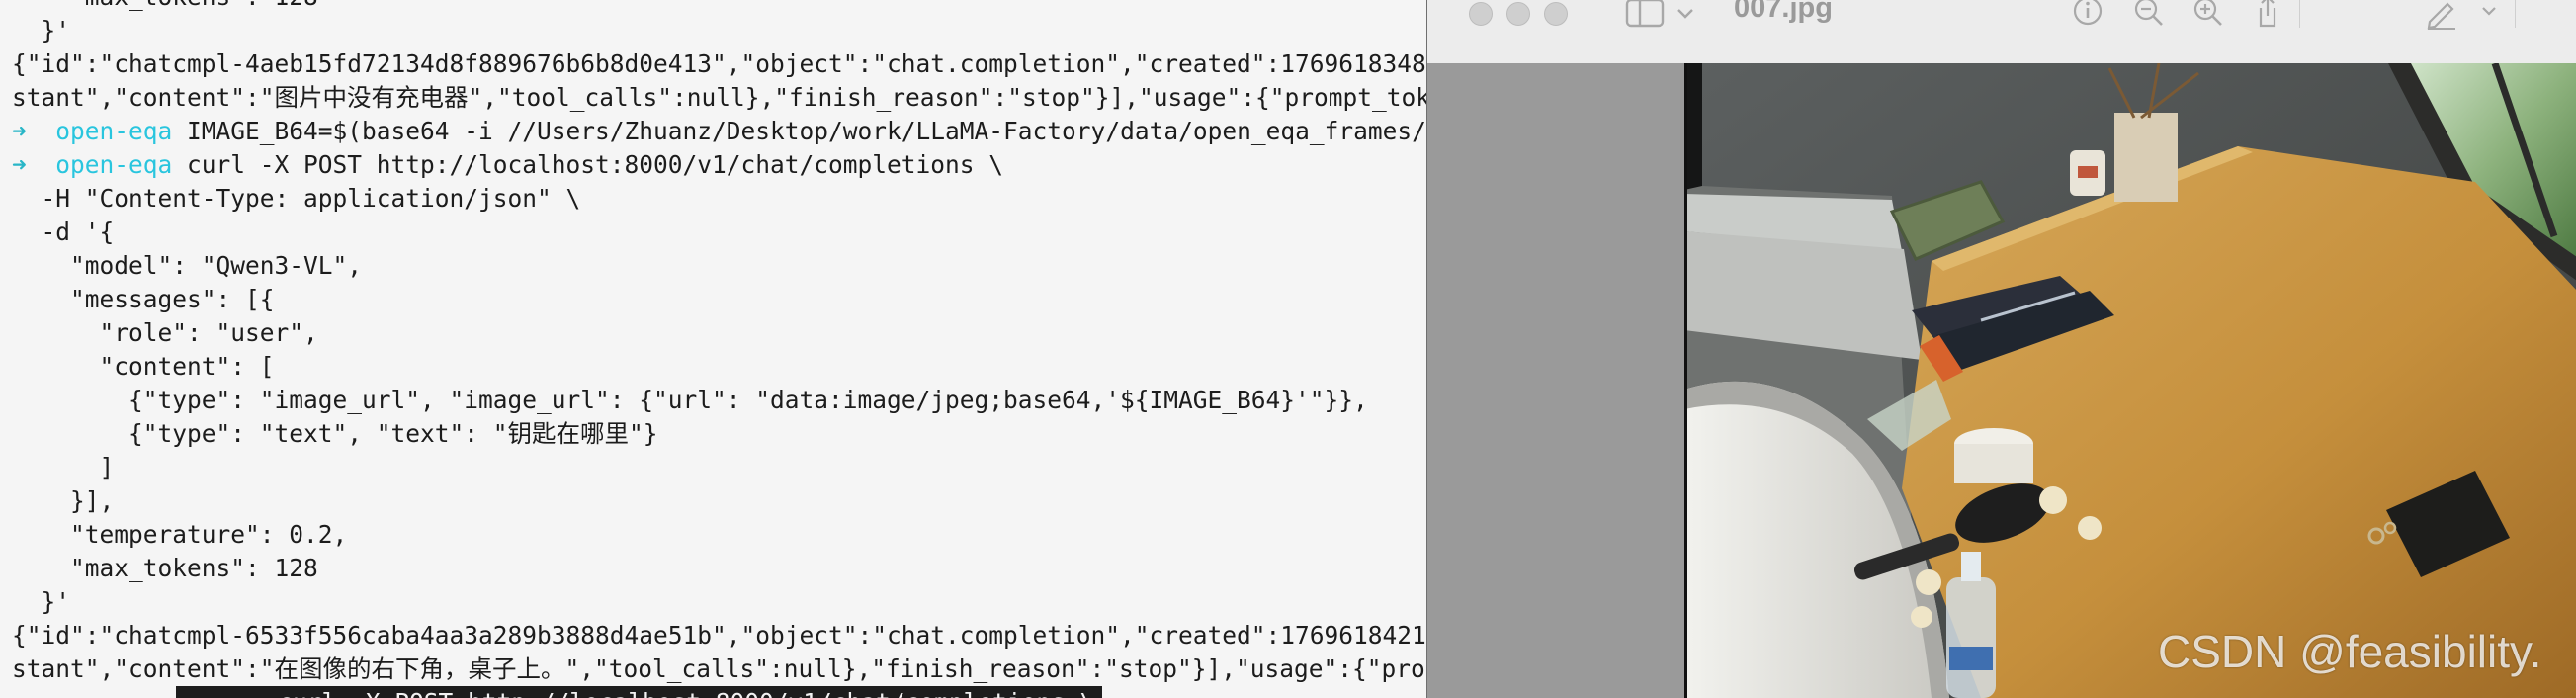 Image resolution: width=2576 pixels, height=698 pixels. I want to click on cup-label, so click(2088, 172).